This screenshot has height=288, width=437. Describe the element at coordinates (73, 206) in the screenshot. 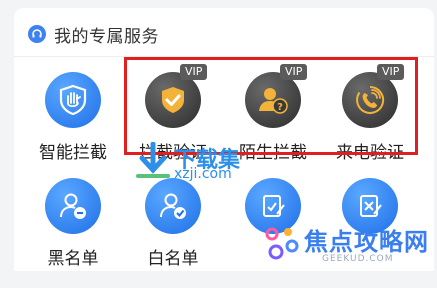

I see `person-minus-icon` at that location.